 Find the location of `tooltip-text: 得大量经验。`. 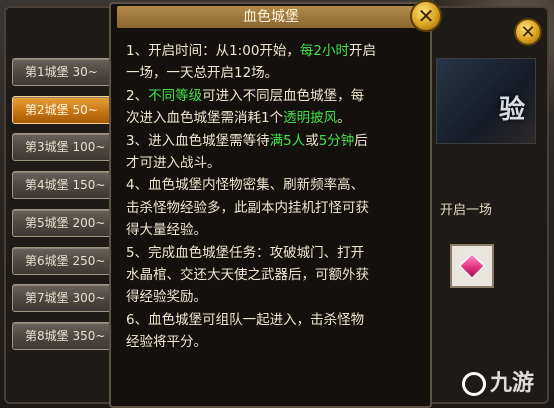

tooltip-text: 得大量经验。 is located at coordinates (166, 230).